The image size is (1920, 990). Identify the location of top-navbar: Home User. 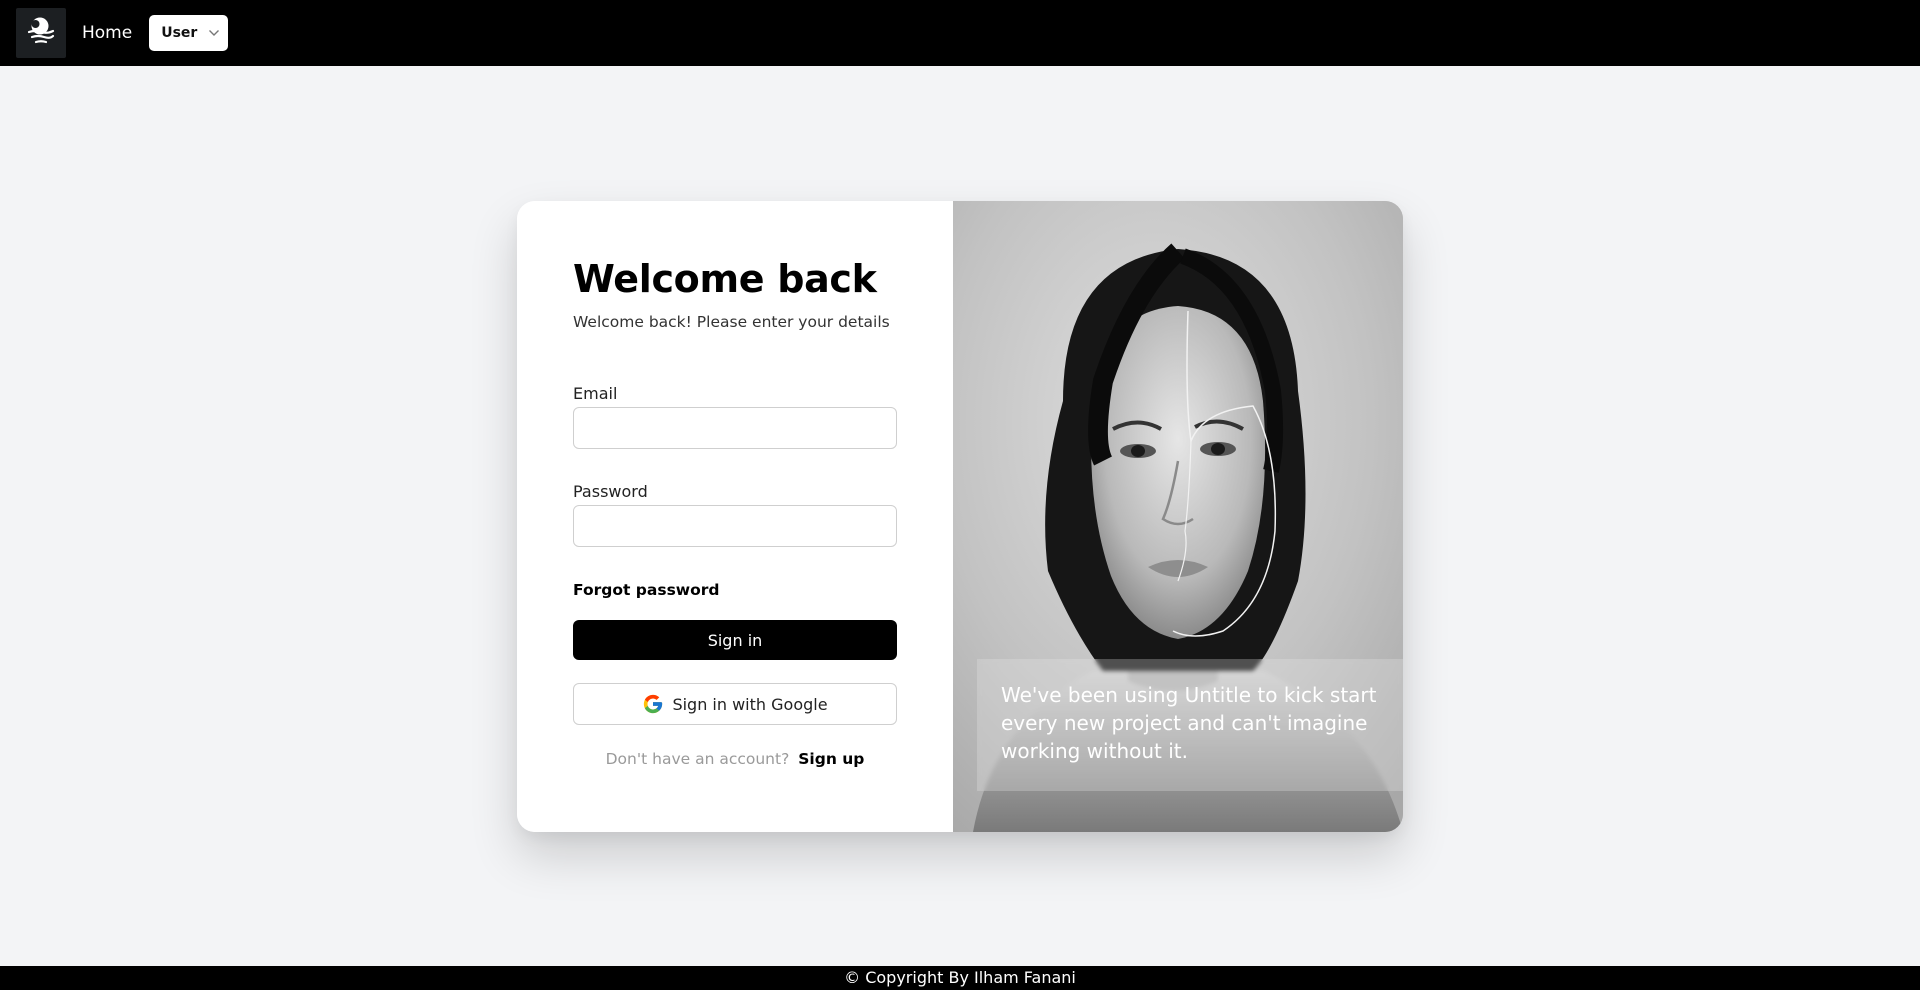
(960, 33).